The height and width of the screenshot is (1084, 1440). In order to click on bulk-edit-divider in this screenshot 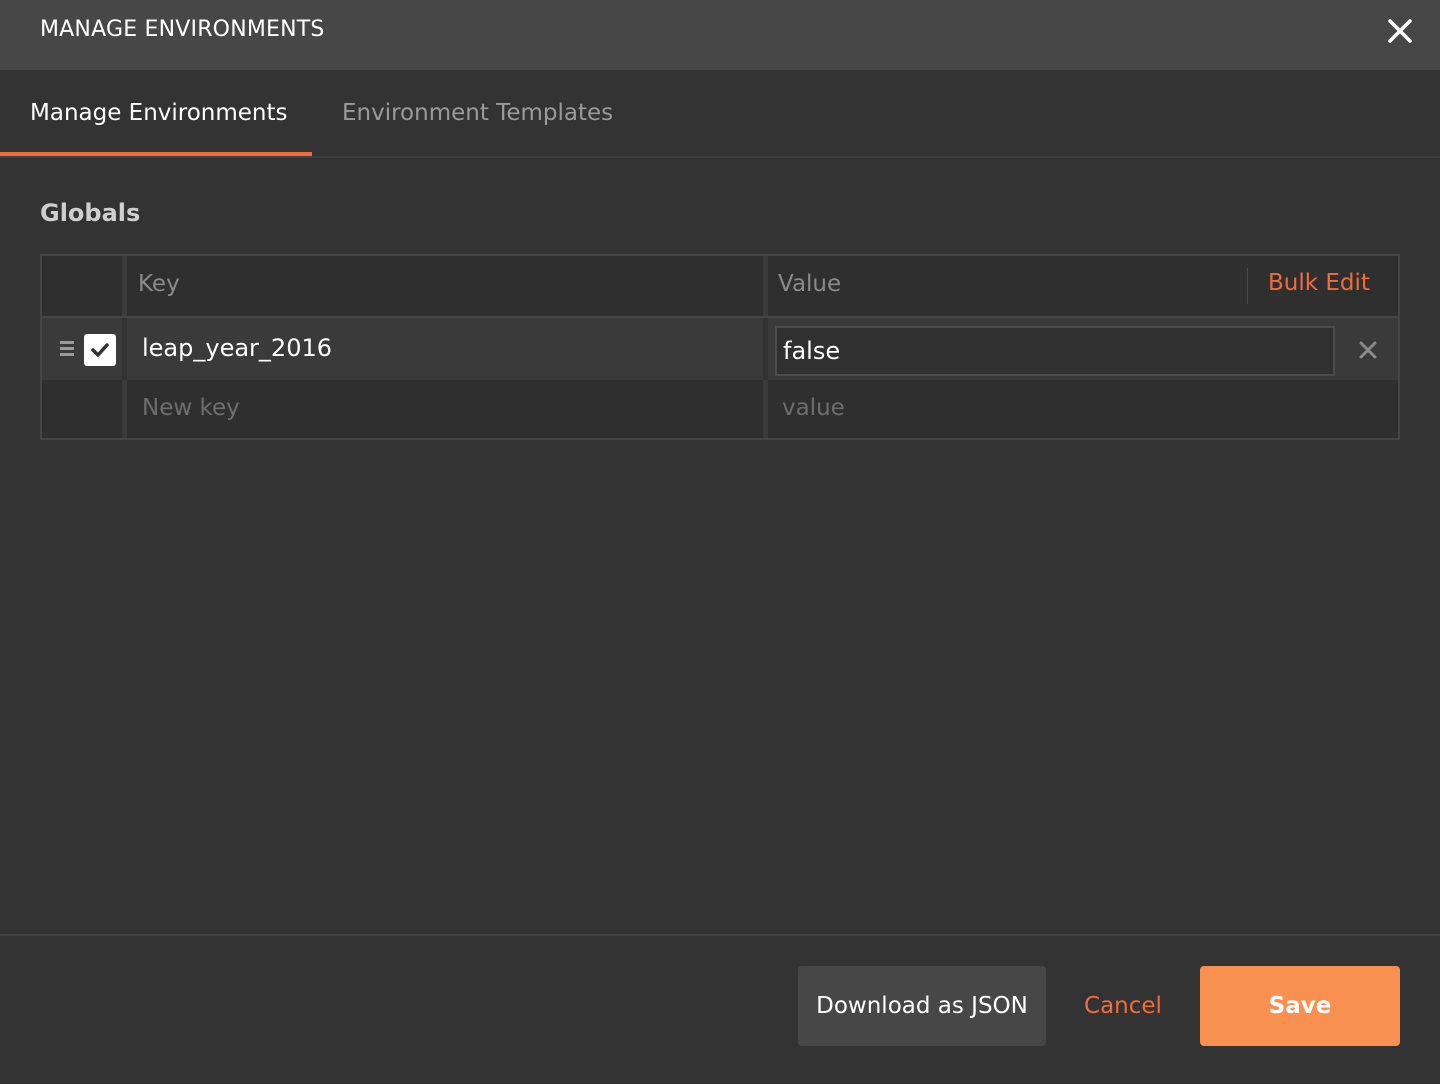, I will do `click(1247, 286)`.